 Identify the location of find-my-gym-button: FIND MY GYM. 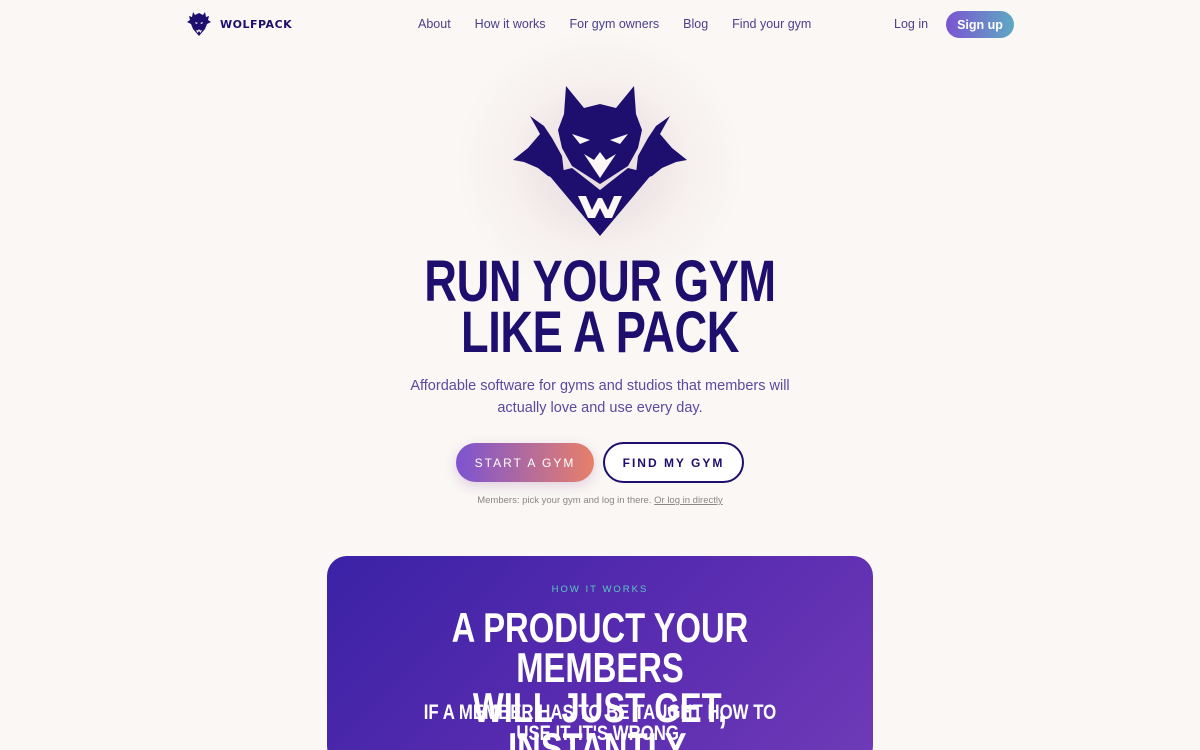
(673, 462).